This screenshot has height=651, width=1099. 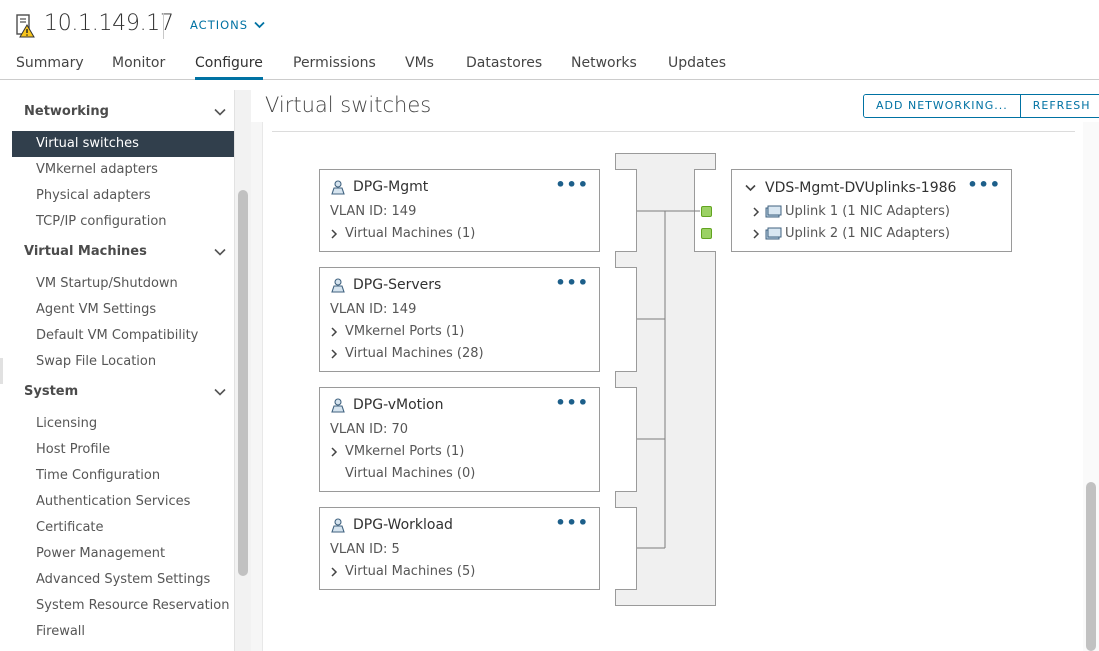 What do you see at coordinates (410, 571) in the screenshot?
I see `row-label: Virtual Machines (5)` at bounding box center [410, 571].